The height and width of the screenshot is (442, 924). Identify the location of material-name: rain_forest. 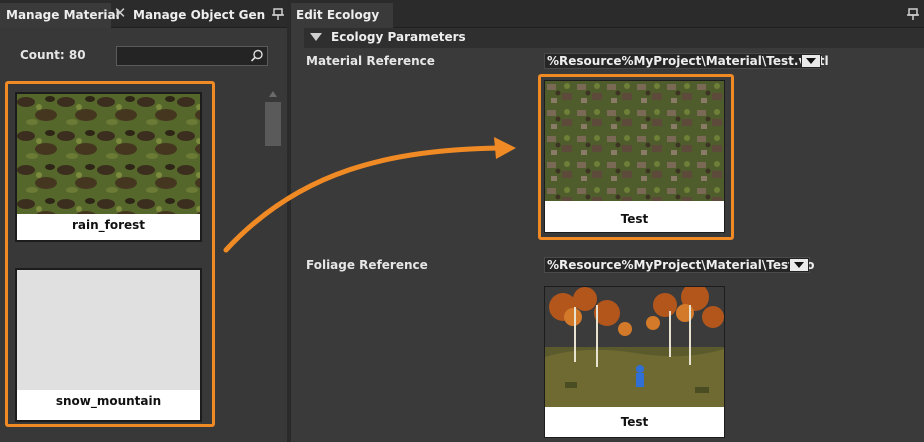
(108, 225).